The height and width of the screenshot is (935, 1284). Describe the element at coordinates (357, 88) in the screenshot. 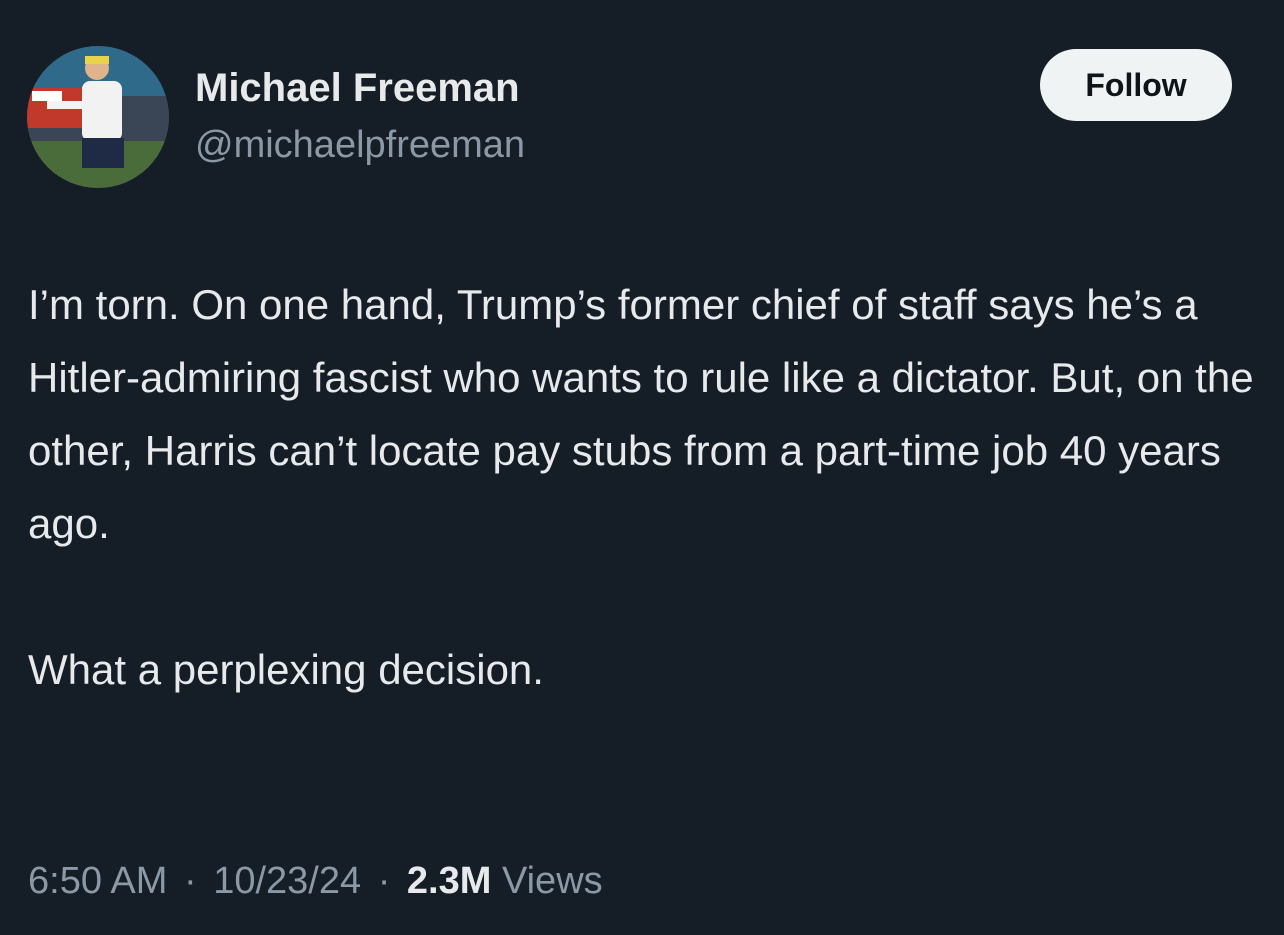

I see `author-name: Michael Freeman` at that location.